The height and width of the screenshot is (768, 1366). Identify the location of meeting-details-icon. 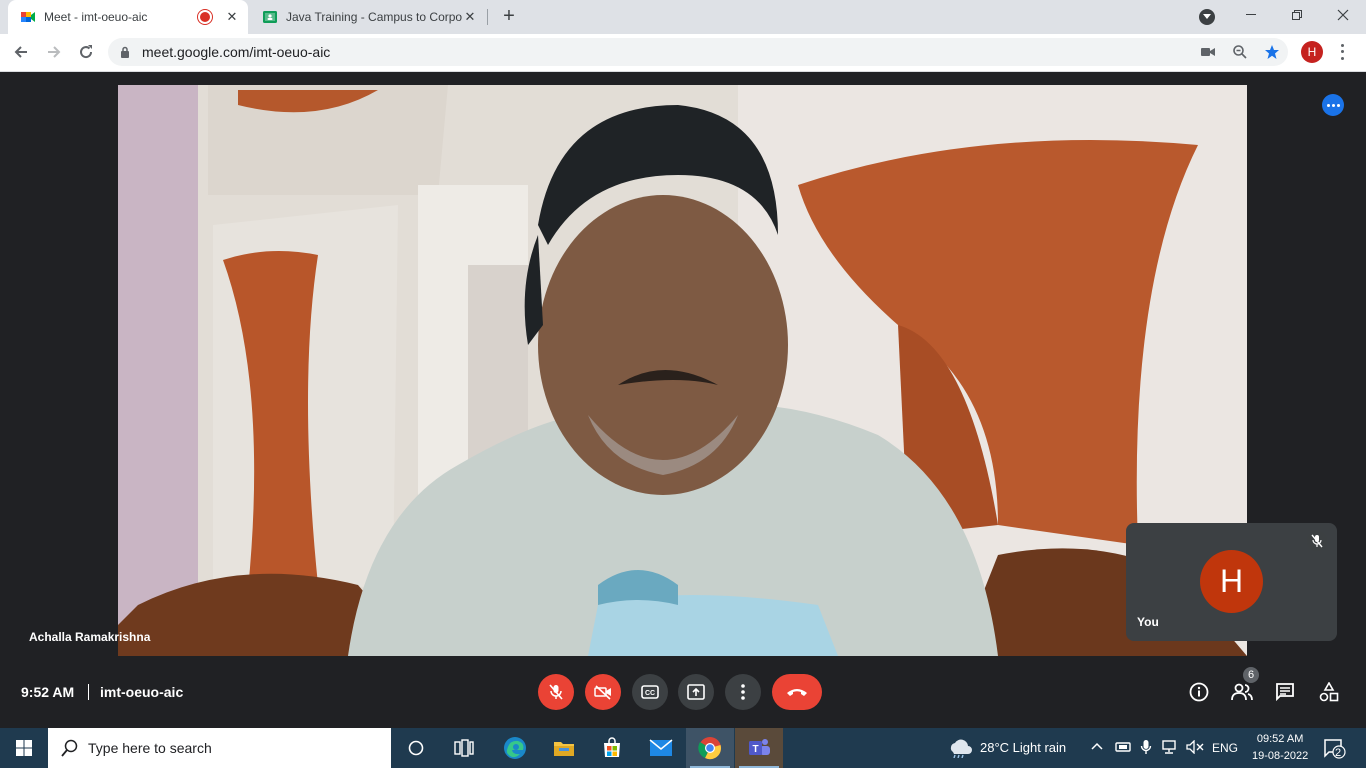
(1199, 692).